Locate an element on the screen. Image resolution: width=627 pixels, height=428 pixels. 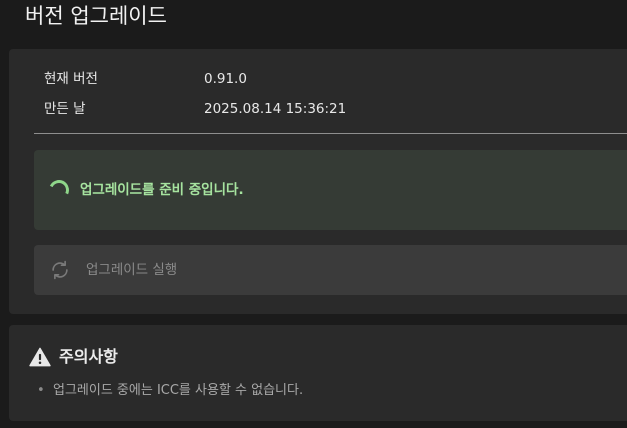
loading-spinner-icon is located at coordinates (59, 190).